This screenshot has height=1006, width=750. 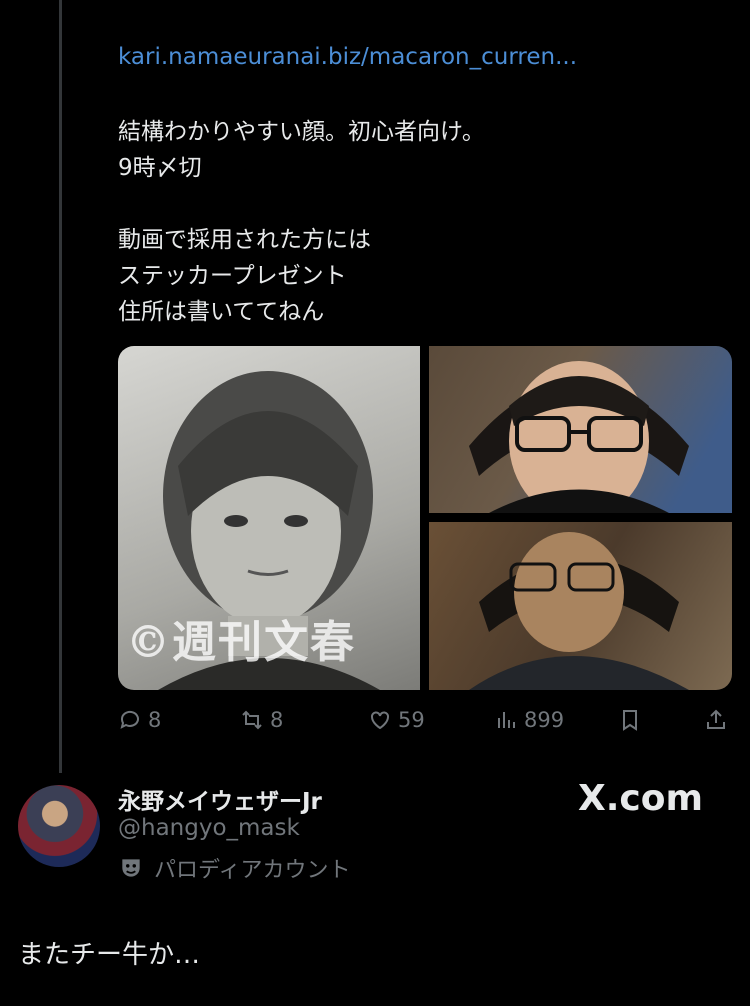 I want to click on author-name: 永野メイウェザーJr, so click(x=220, y=799).